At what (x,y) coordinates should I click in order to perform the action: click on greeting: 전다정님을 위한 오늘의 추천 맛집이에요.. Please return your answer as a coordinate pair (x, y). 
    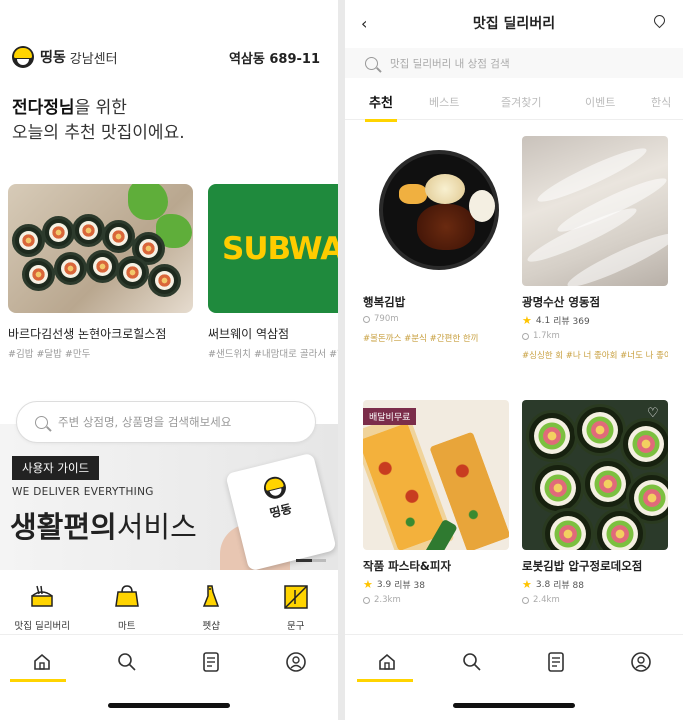
    Looking at the image, I should click on (98, 121).